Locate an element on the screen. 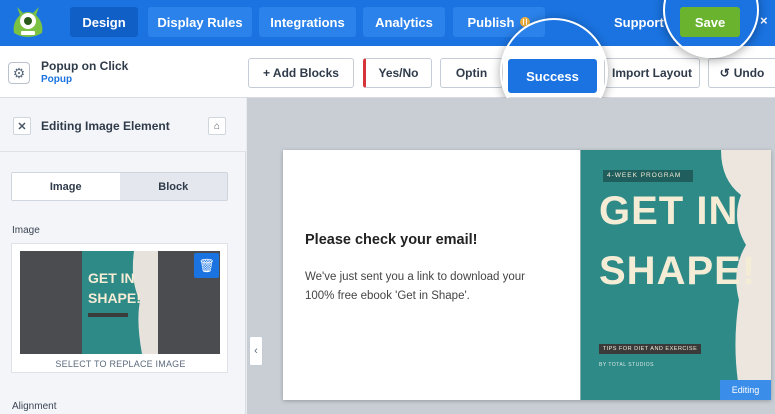 This screenshot has width=775, height=414. collapse-sidebar-button: ‹ is located at coordinates (256, 351).